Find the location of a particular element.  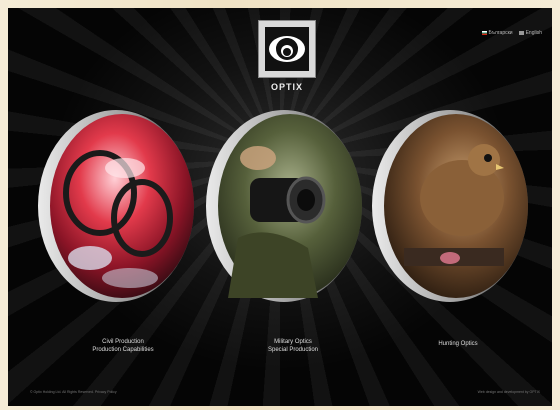

civil-production-lens is located at coordinates (112, 206).